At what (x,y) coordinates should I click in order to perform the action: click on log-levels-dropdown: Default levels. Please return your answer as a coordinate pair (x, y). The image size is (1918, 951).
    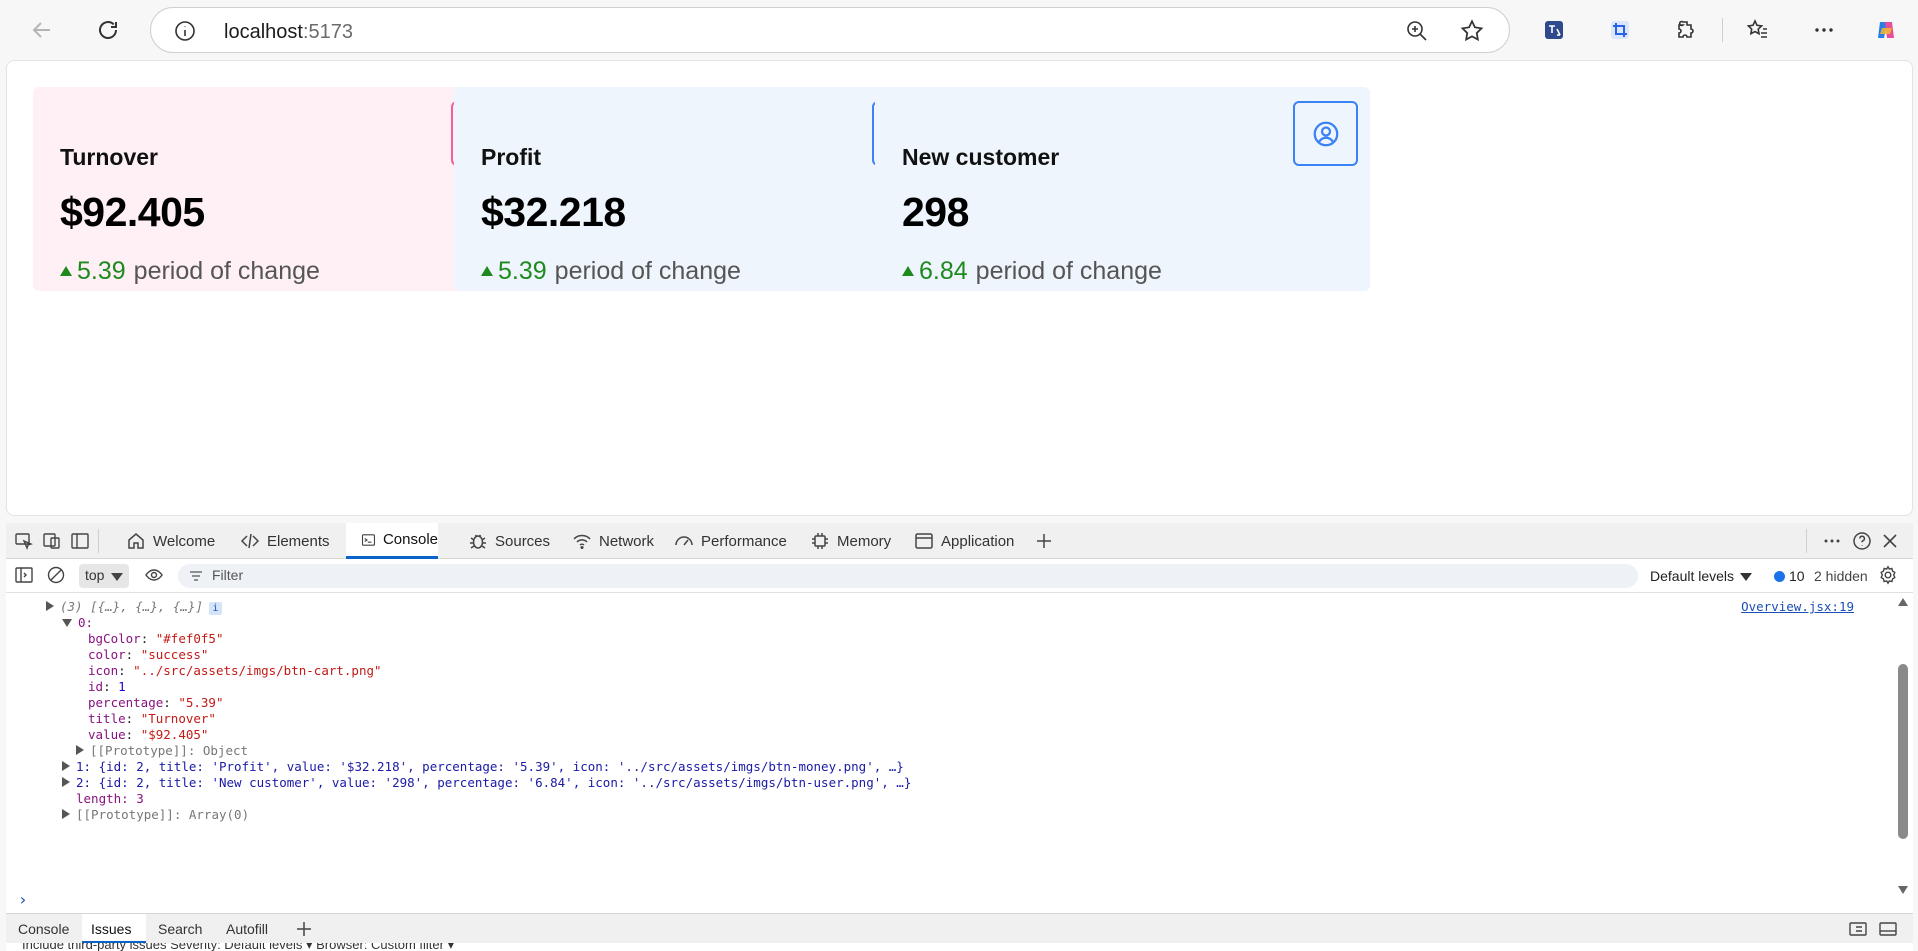
    Looking at the image, I should click on (1701, 576).